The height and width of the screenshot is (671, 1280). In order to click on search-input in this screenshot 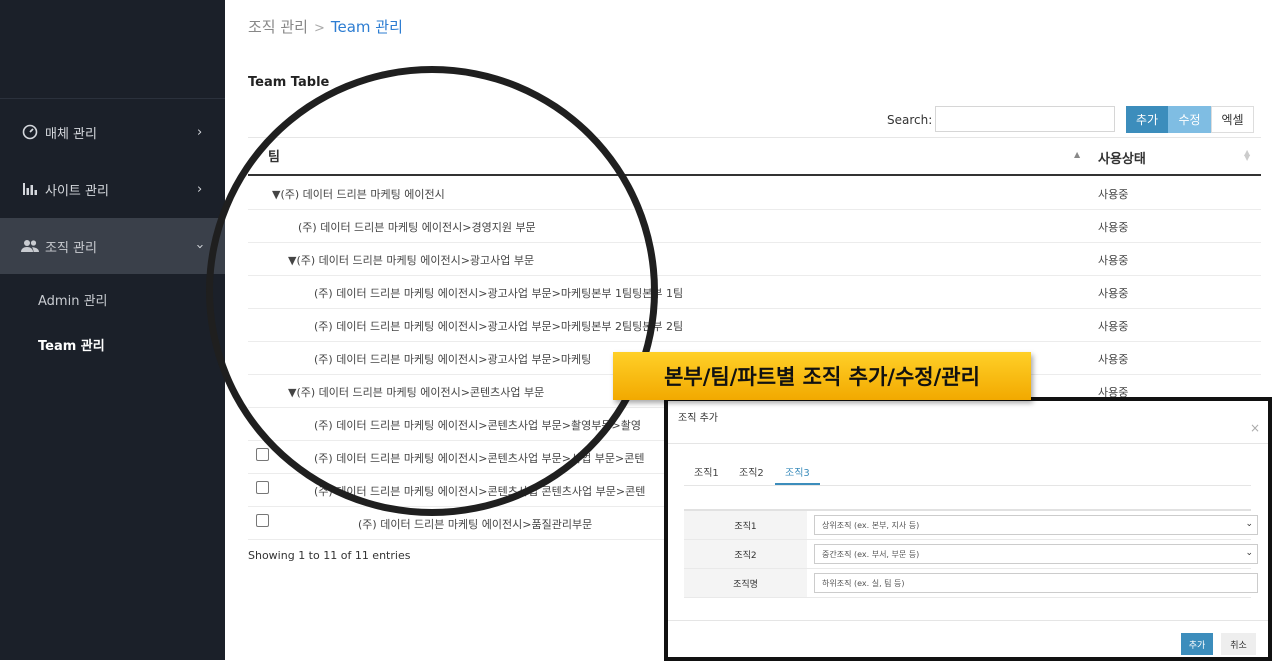, I will do `click(1025, 119)`.